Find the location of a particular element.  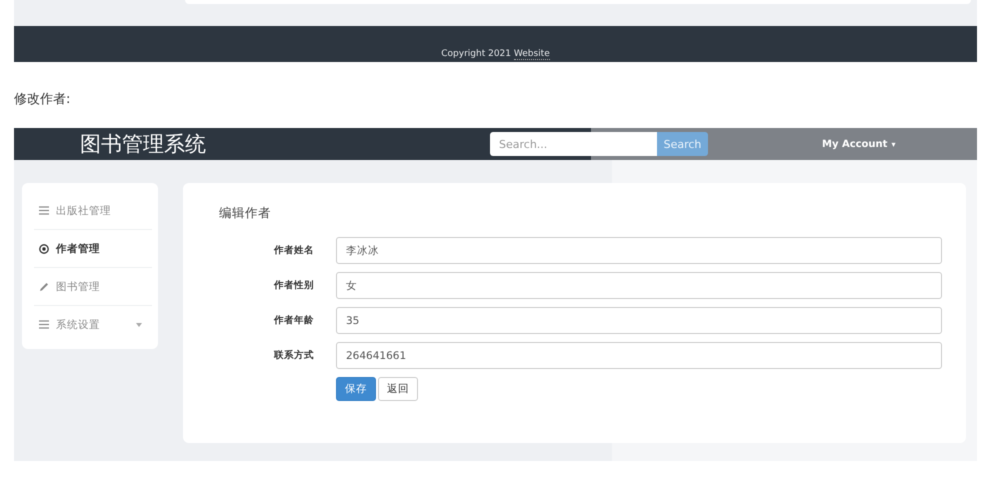

brand-title: 图书管理系统 is located at coordinates (143, 144).